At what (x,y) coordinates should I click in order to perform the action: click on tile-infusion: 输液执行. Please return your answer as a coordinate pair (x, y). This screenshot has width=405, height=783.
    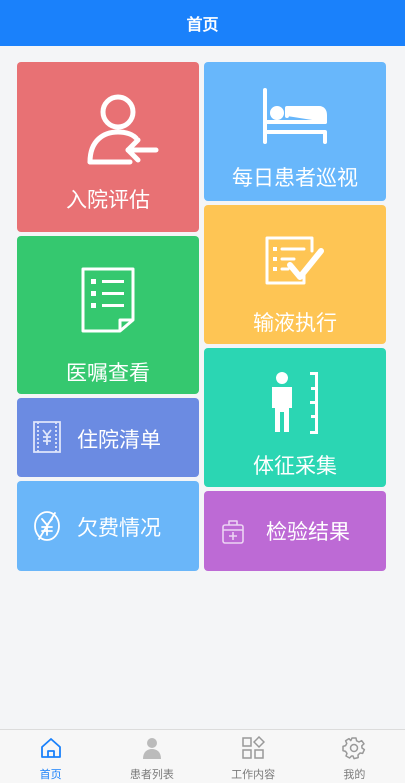
    Looking at the image, I should click on (295, 274).